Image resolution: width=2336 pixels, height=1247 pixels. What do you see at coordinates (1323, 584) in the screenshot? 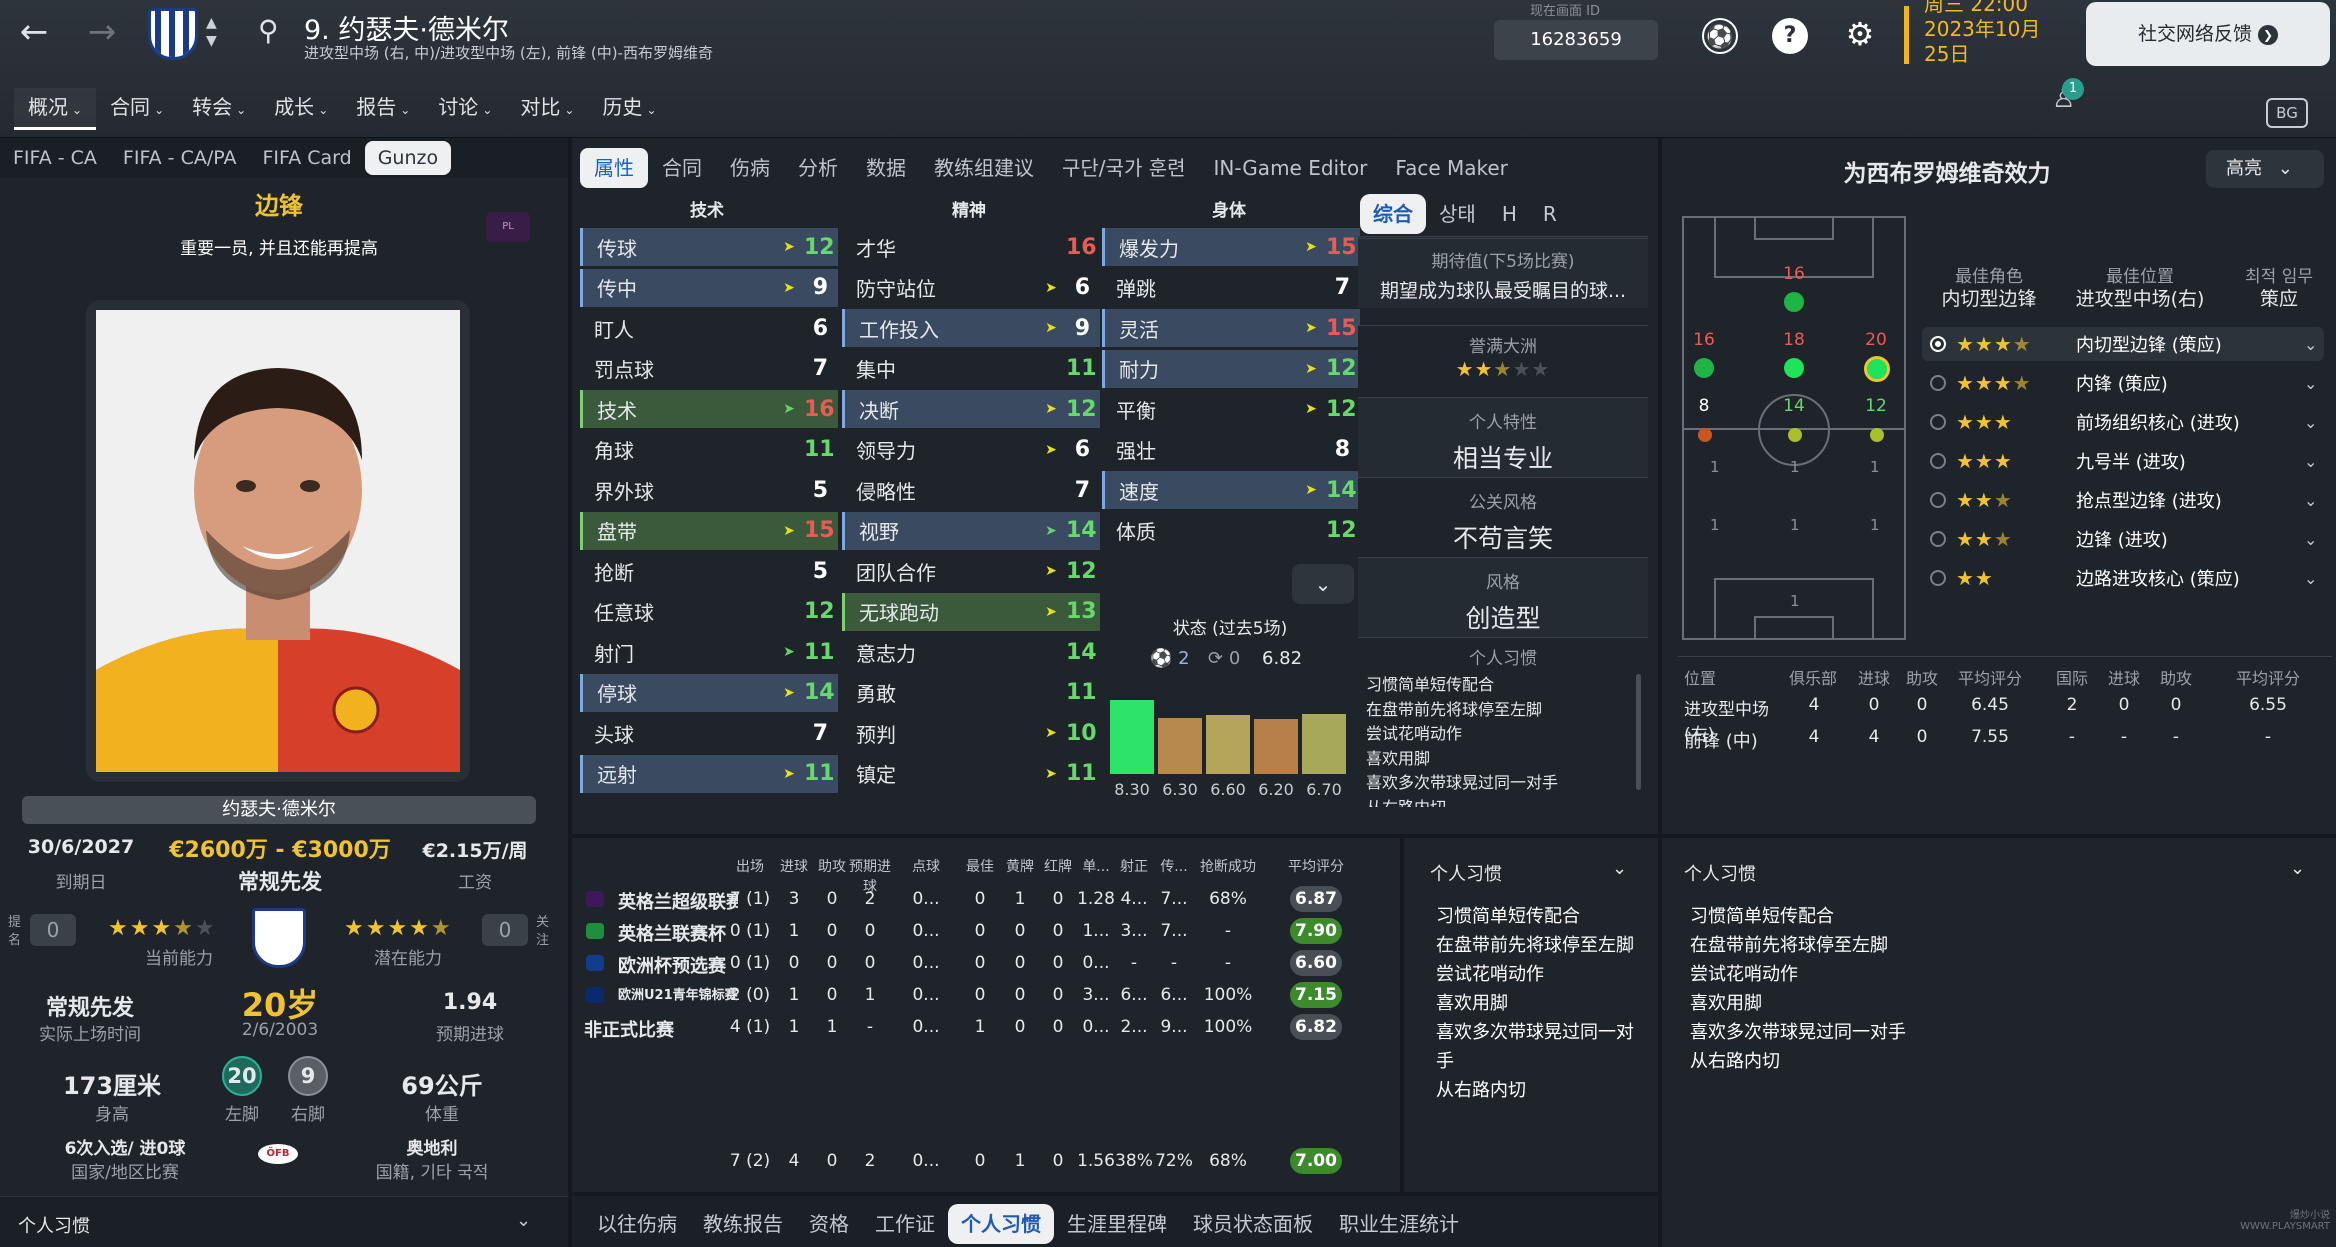
I see `expand-chevron-icon: ⌄` at bounding box center [1323, 584].